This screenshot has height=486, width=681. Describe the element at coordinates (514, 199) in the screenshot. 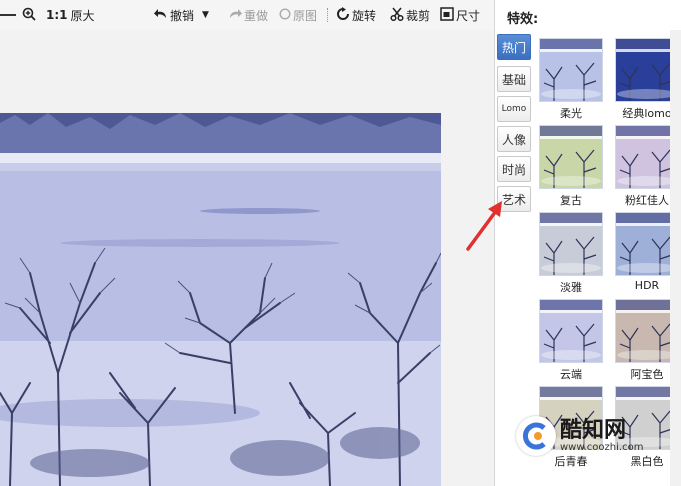

I see `tab-art: 艺术` at that location.